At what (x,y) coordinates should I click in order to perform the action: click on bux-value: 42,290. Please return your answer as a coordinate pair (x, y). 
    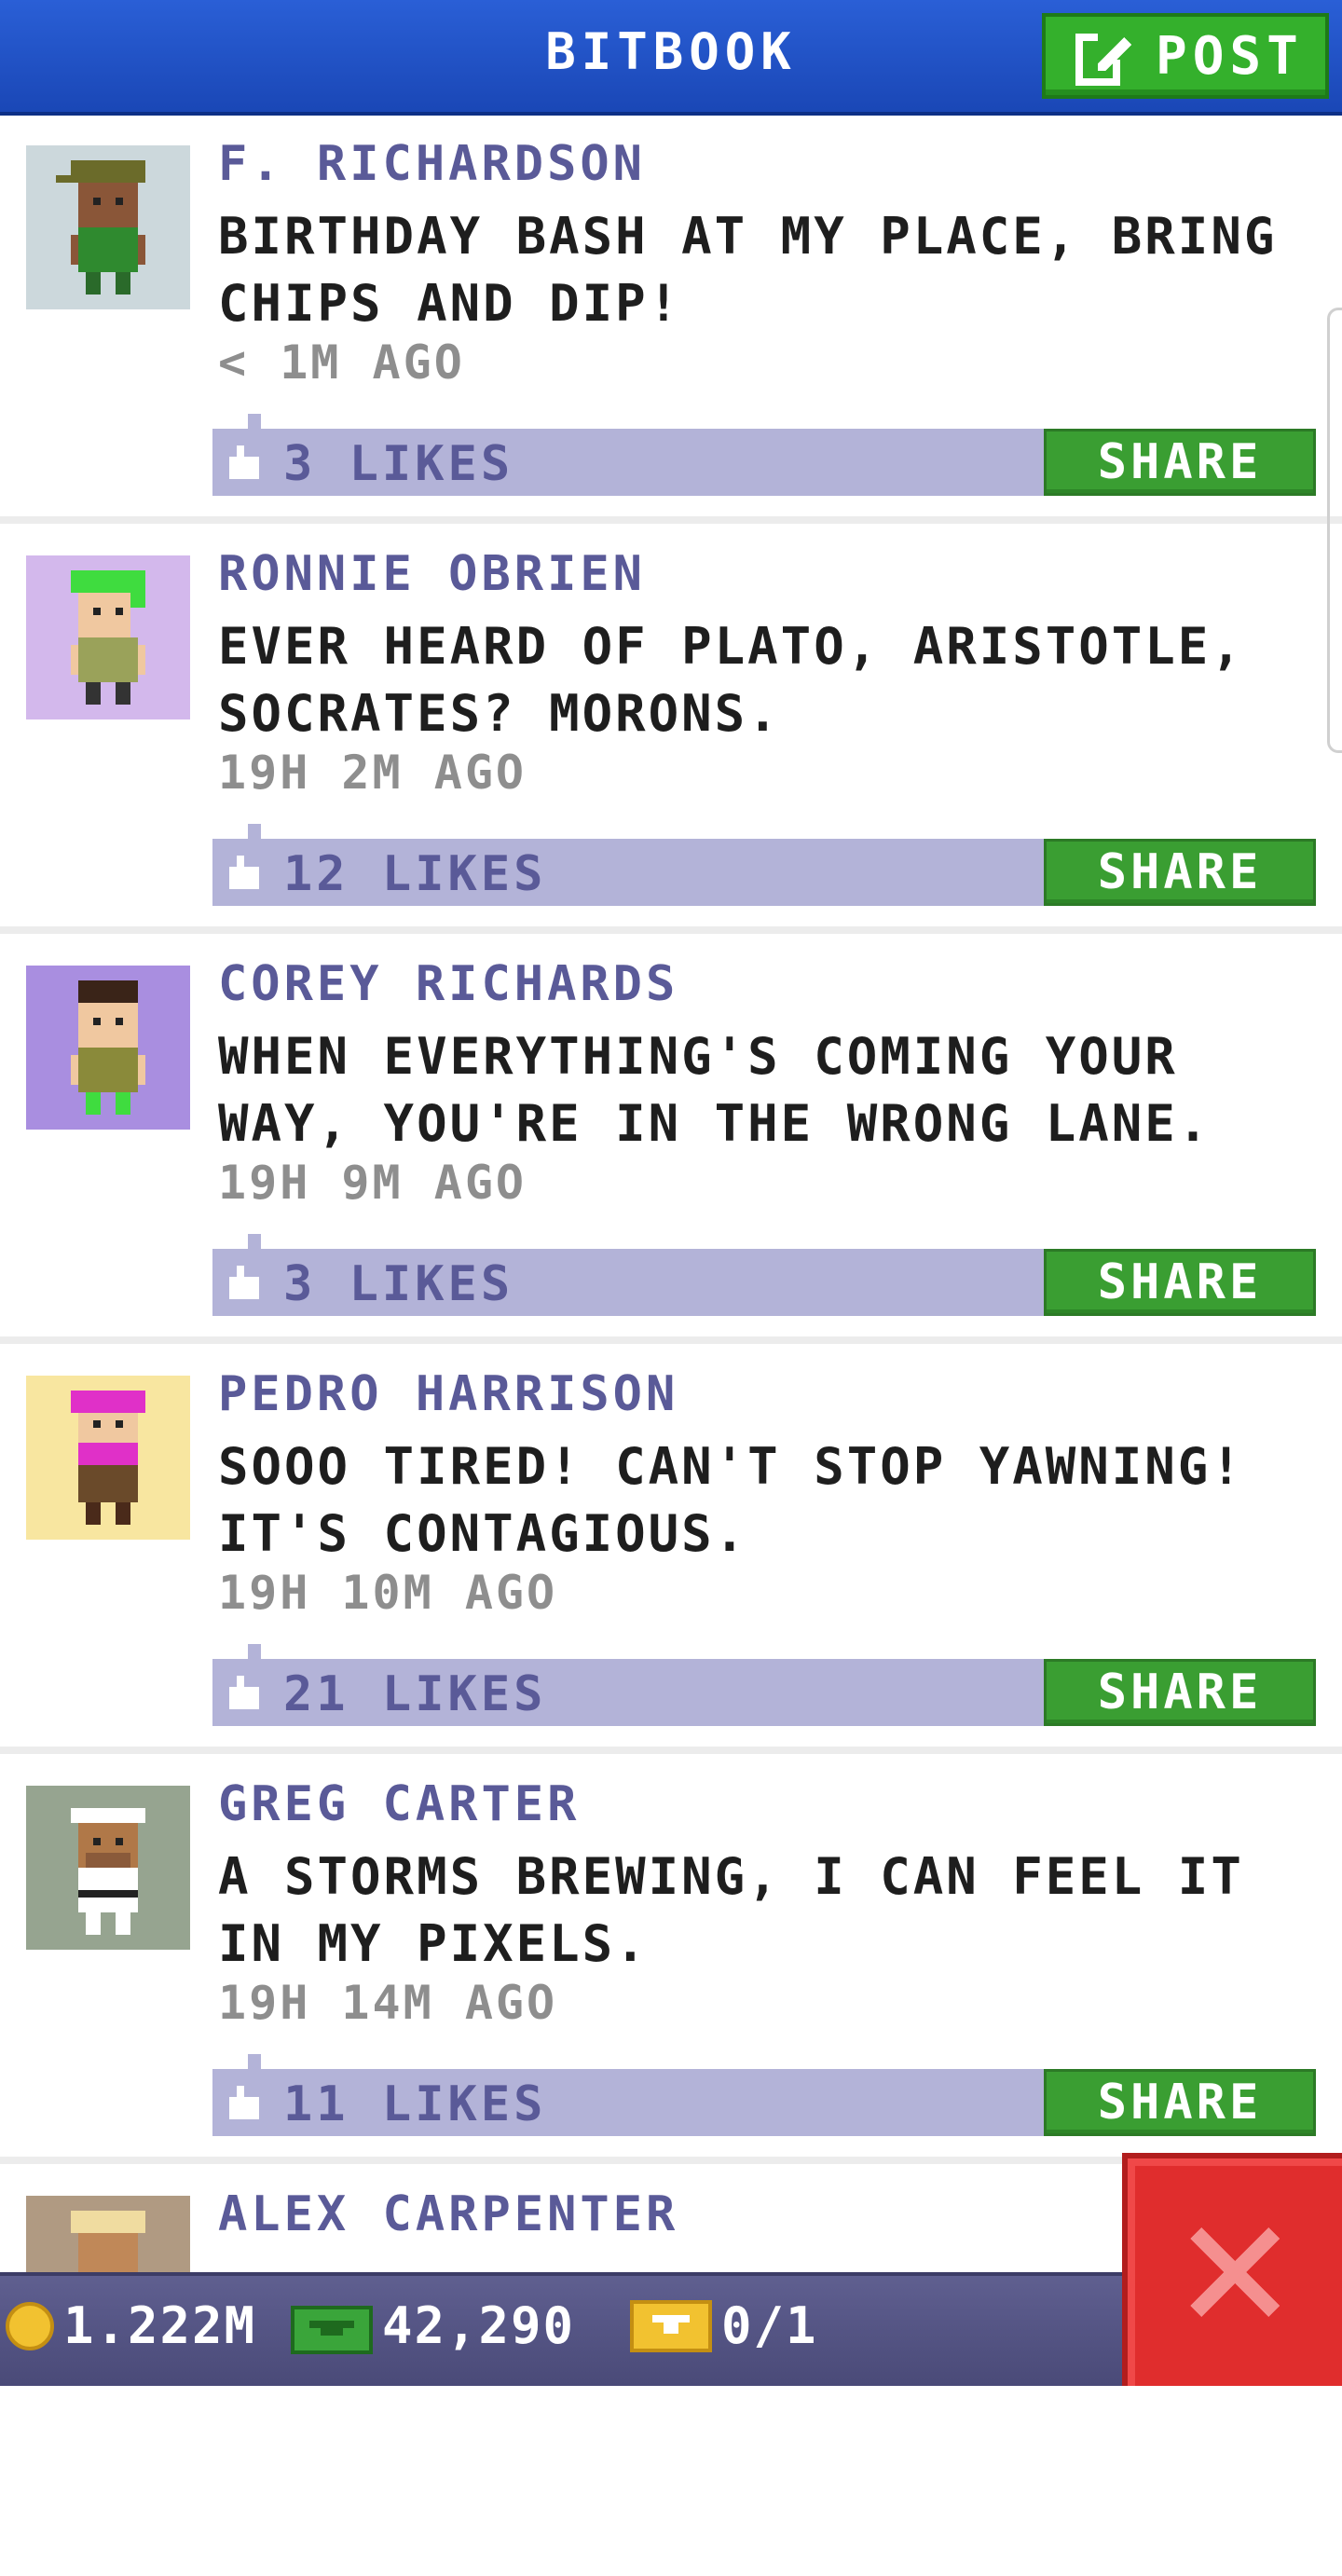
    Looking at the image, I should click on (479, 2325).